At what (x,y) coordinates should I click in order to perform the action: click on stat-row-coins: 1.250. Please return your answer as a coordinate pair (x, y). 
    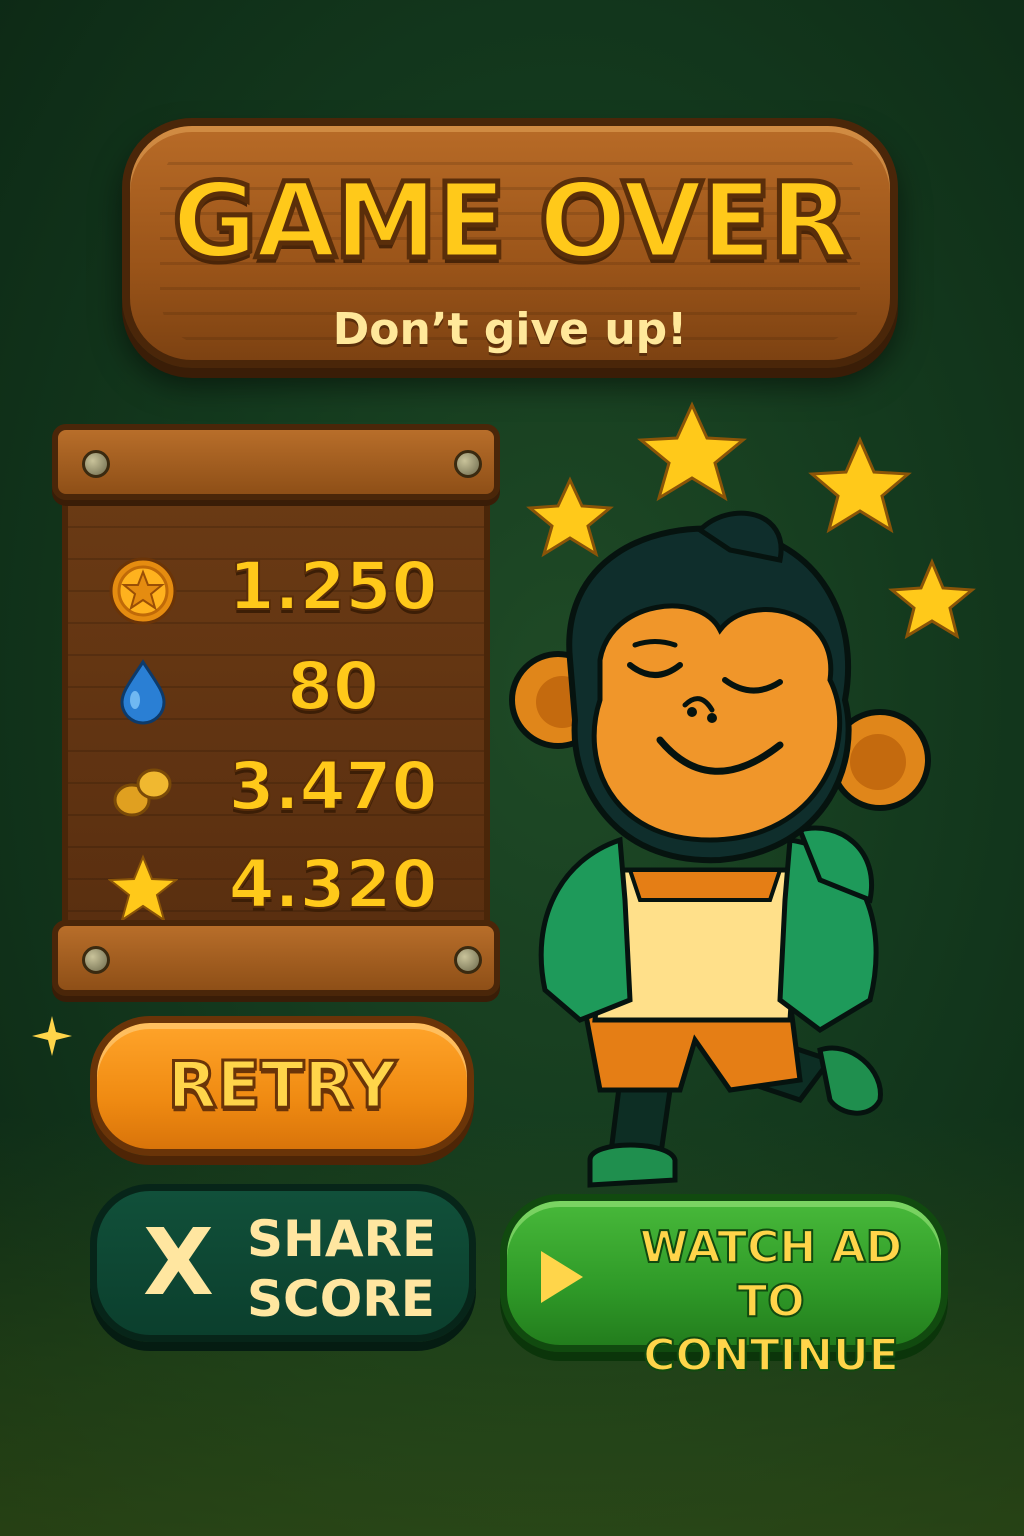
    Looking at the image, I should click on (282, 589).